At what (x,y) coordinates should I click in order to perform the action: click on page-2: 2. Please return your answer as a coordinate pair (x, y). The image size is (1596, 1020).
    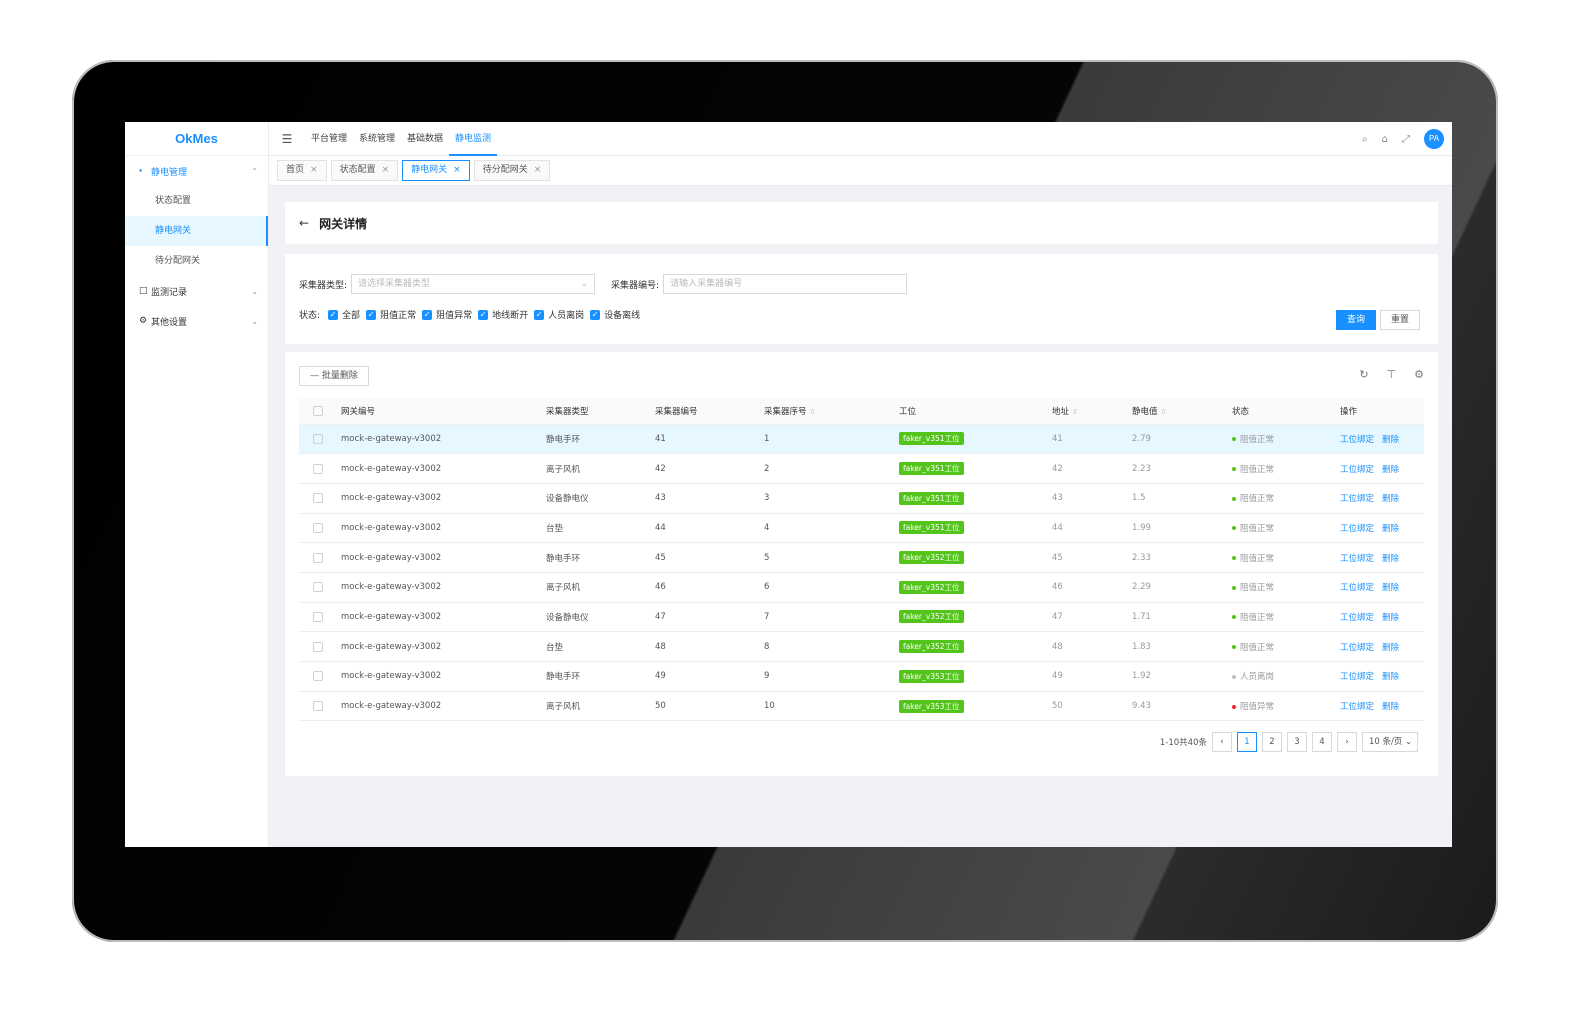
    Looking at the image, I should click on (1272, 742).